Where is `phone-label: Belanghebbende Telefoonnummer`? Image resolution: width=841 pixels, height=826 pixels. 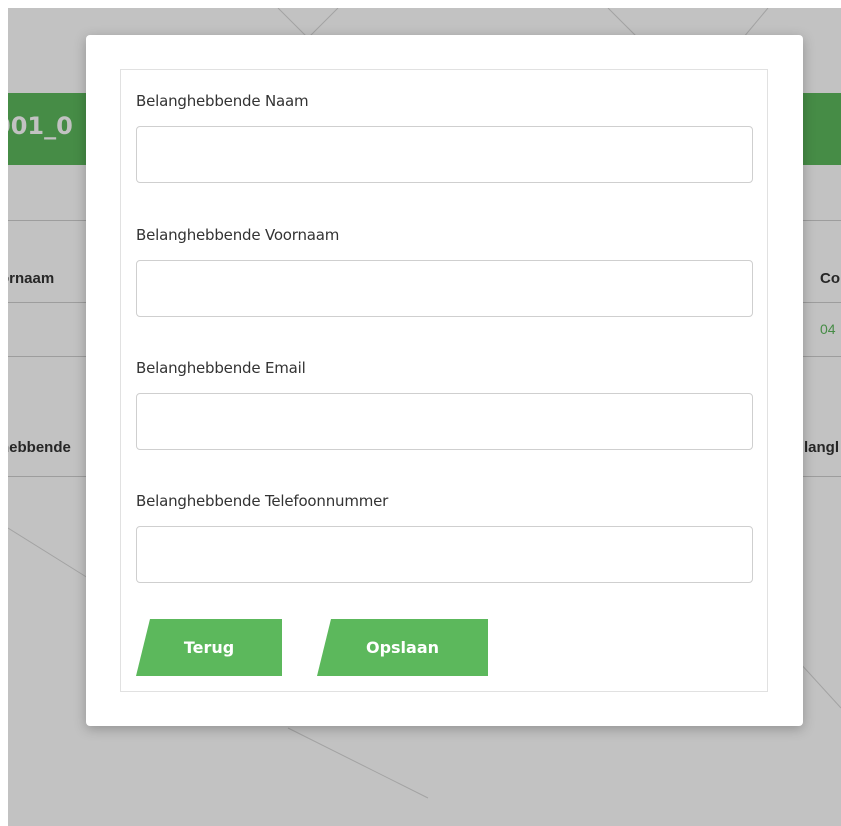 phone-label: Belanghebbende Telefoonnummer is located at coordinates (262, 501).